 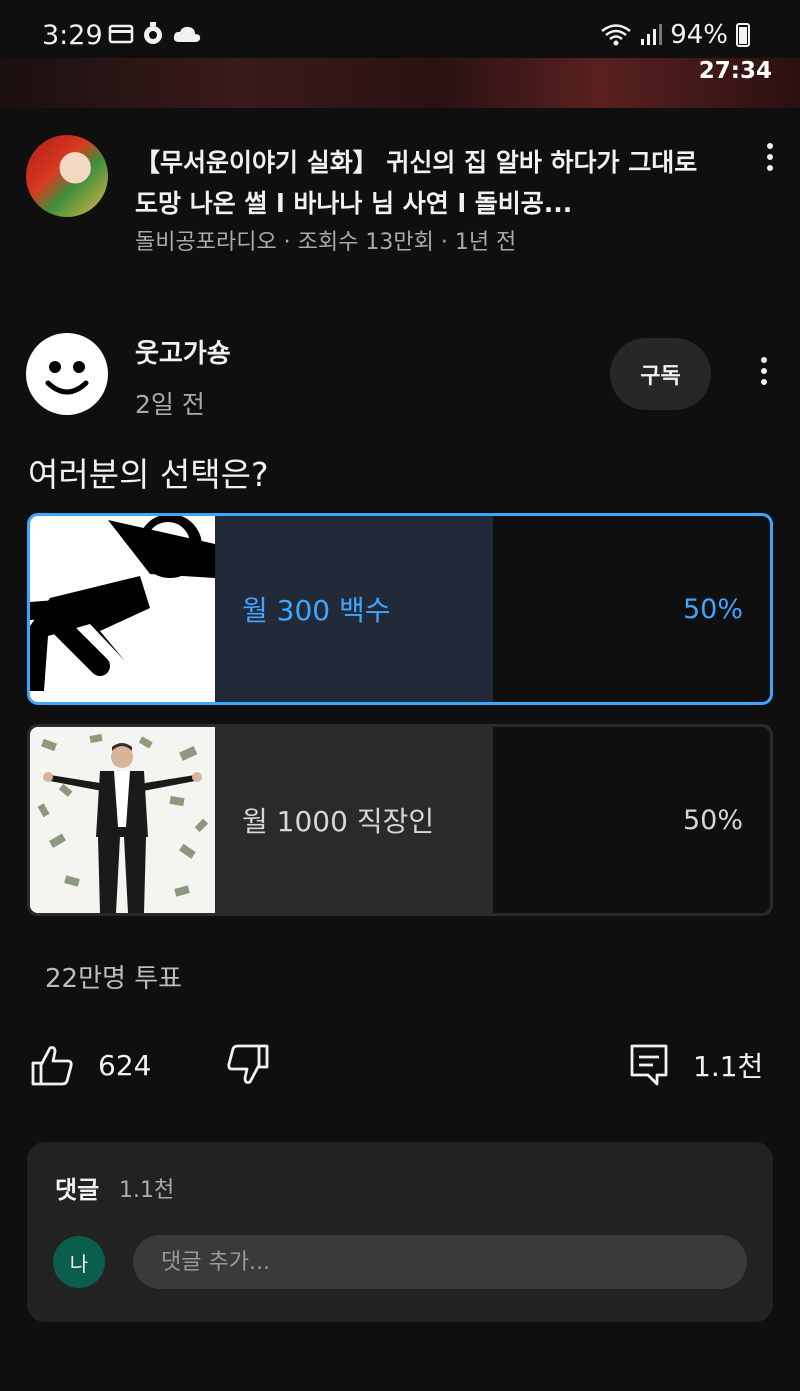 What do you see at coordinates (338, 821) in the screenshot?
I see `poll-option-2-label: 월 1000 직장인` at bounding box center [338, 821].